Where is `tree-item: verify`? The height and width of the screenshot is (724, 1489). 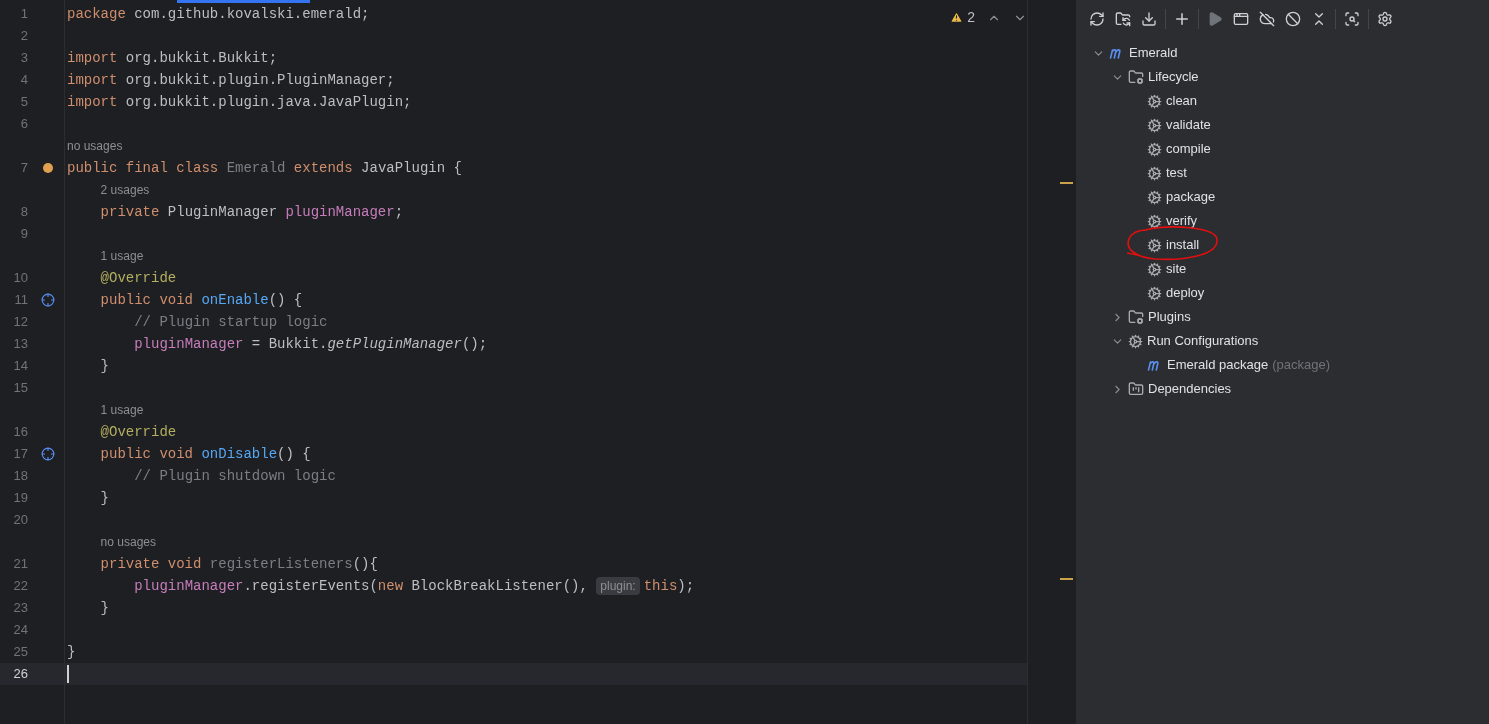 tree-item: verify is located at coordinates (1182, 221).